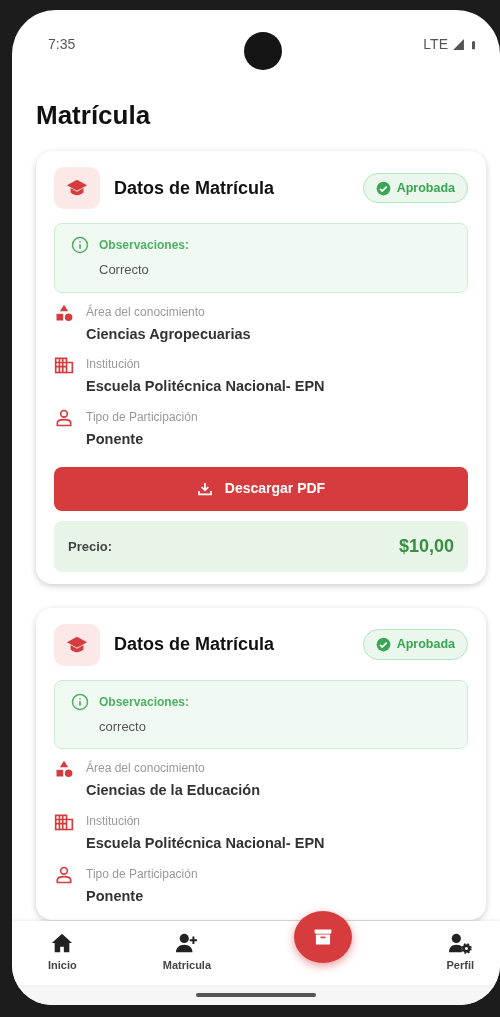 The width and height of the screenshot is (500, 1017). What do you see at coordinates (123, 726) in the screenshot?
I see `observations-text: correcto` at bounding box center [123, 726].